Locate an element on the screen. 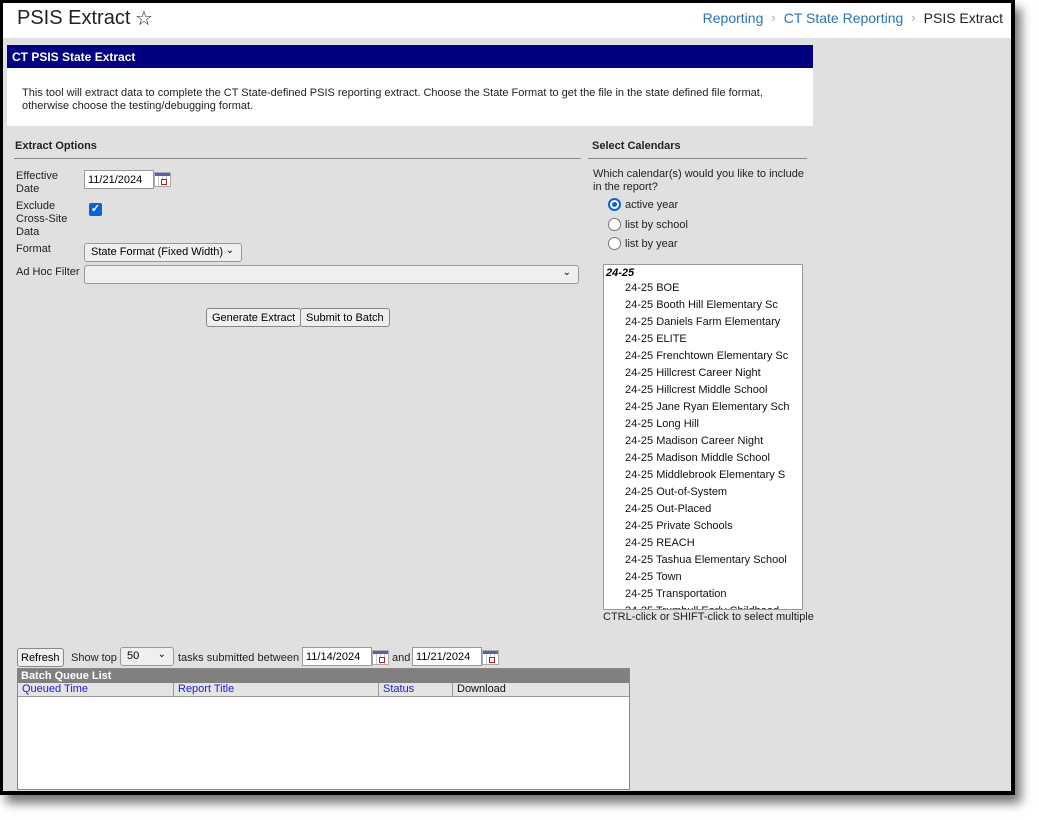  submit-to-batch-button: Submit to Batch is located at coordinates (345, 317).